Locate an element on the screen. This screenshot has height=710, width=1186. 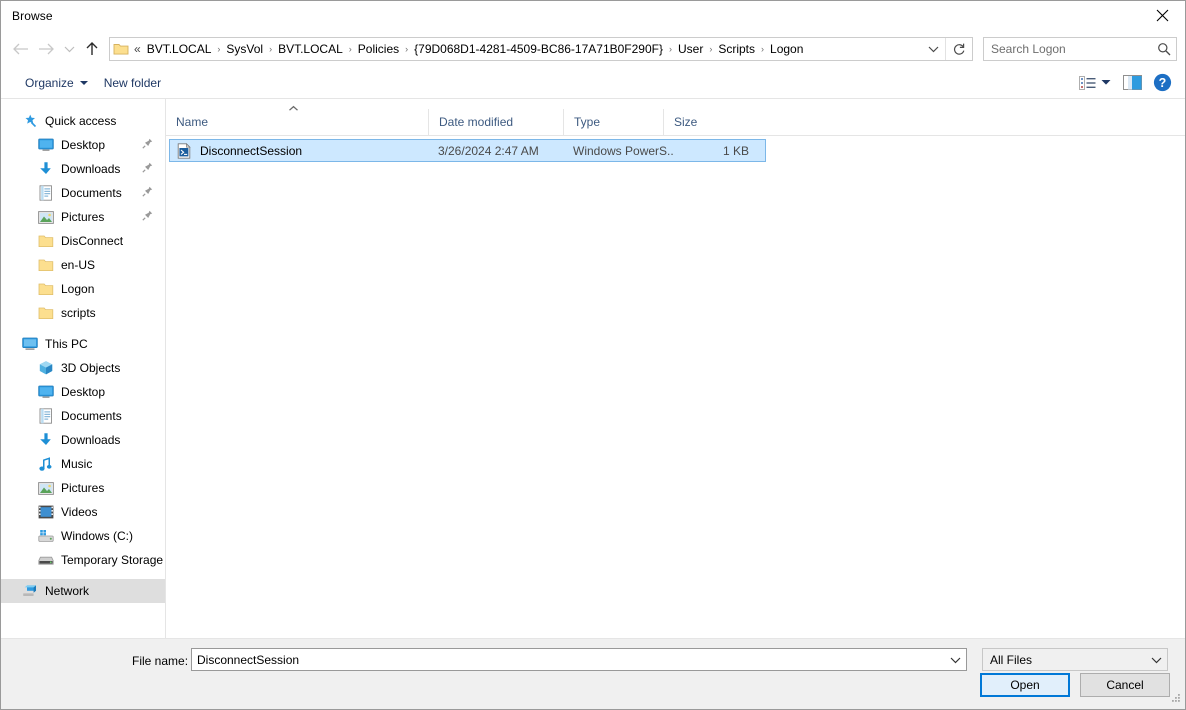
list-view-icon is located at coordinates (1087, 82).